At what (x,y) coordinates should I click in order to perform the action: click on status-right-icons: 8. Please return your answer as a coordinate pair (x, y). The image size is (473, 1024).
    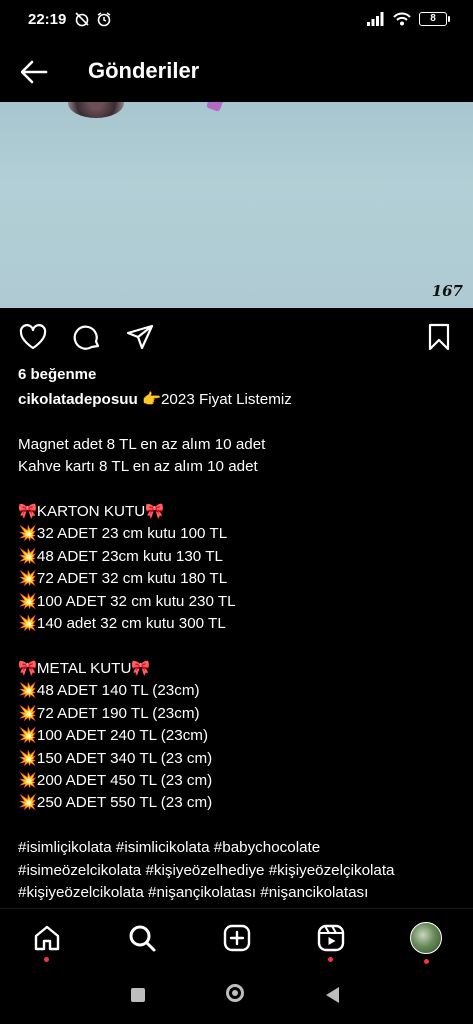
    Looking at the image, I should click on (408, 19).